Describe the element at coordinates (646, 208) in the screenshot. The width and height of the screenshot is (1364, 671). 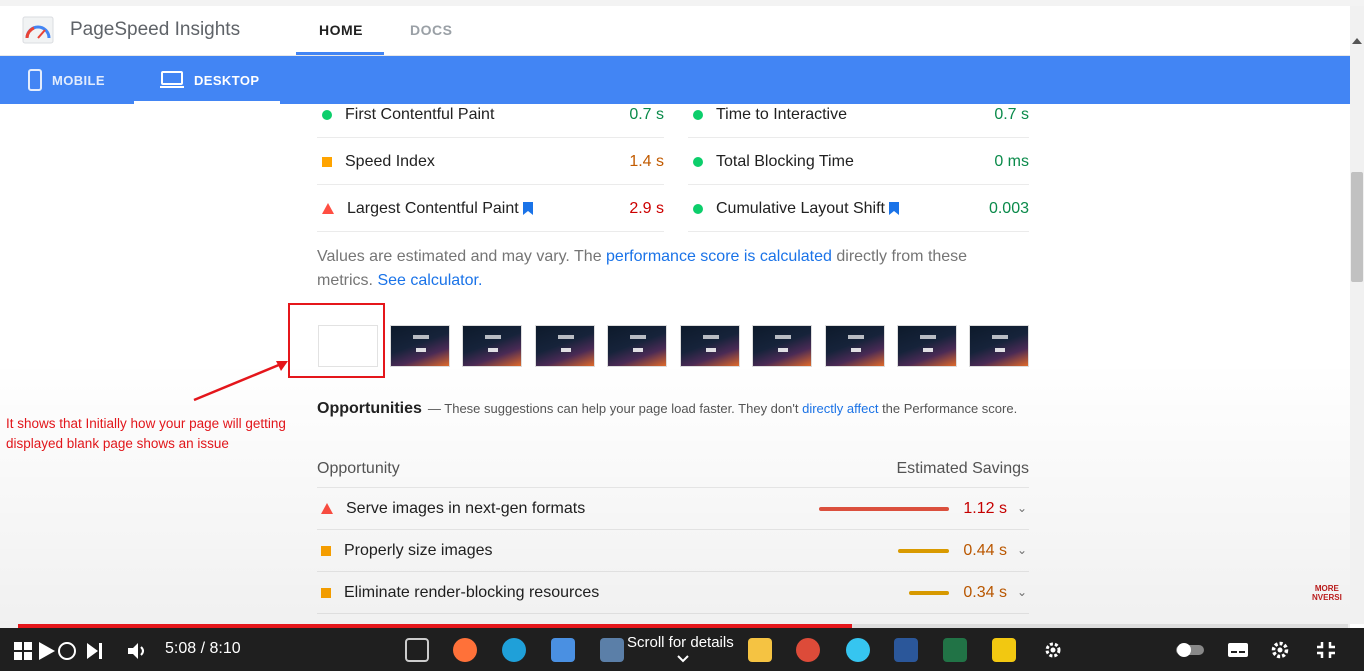
I see `metric-value: 2.9 s` at that location.